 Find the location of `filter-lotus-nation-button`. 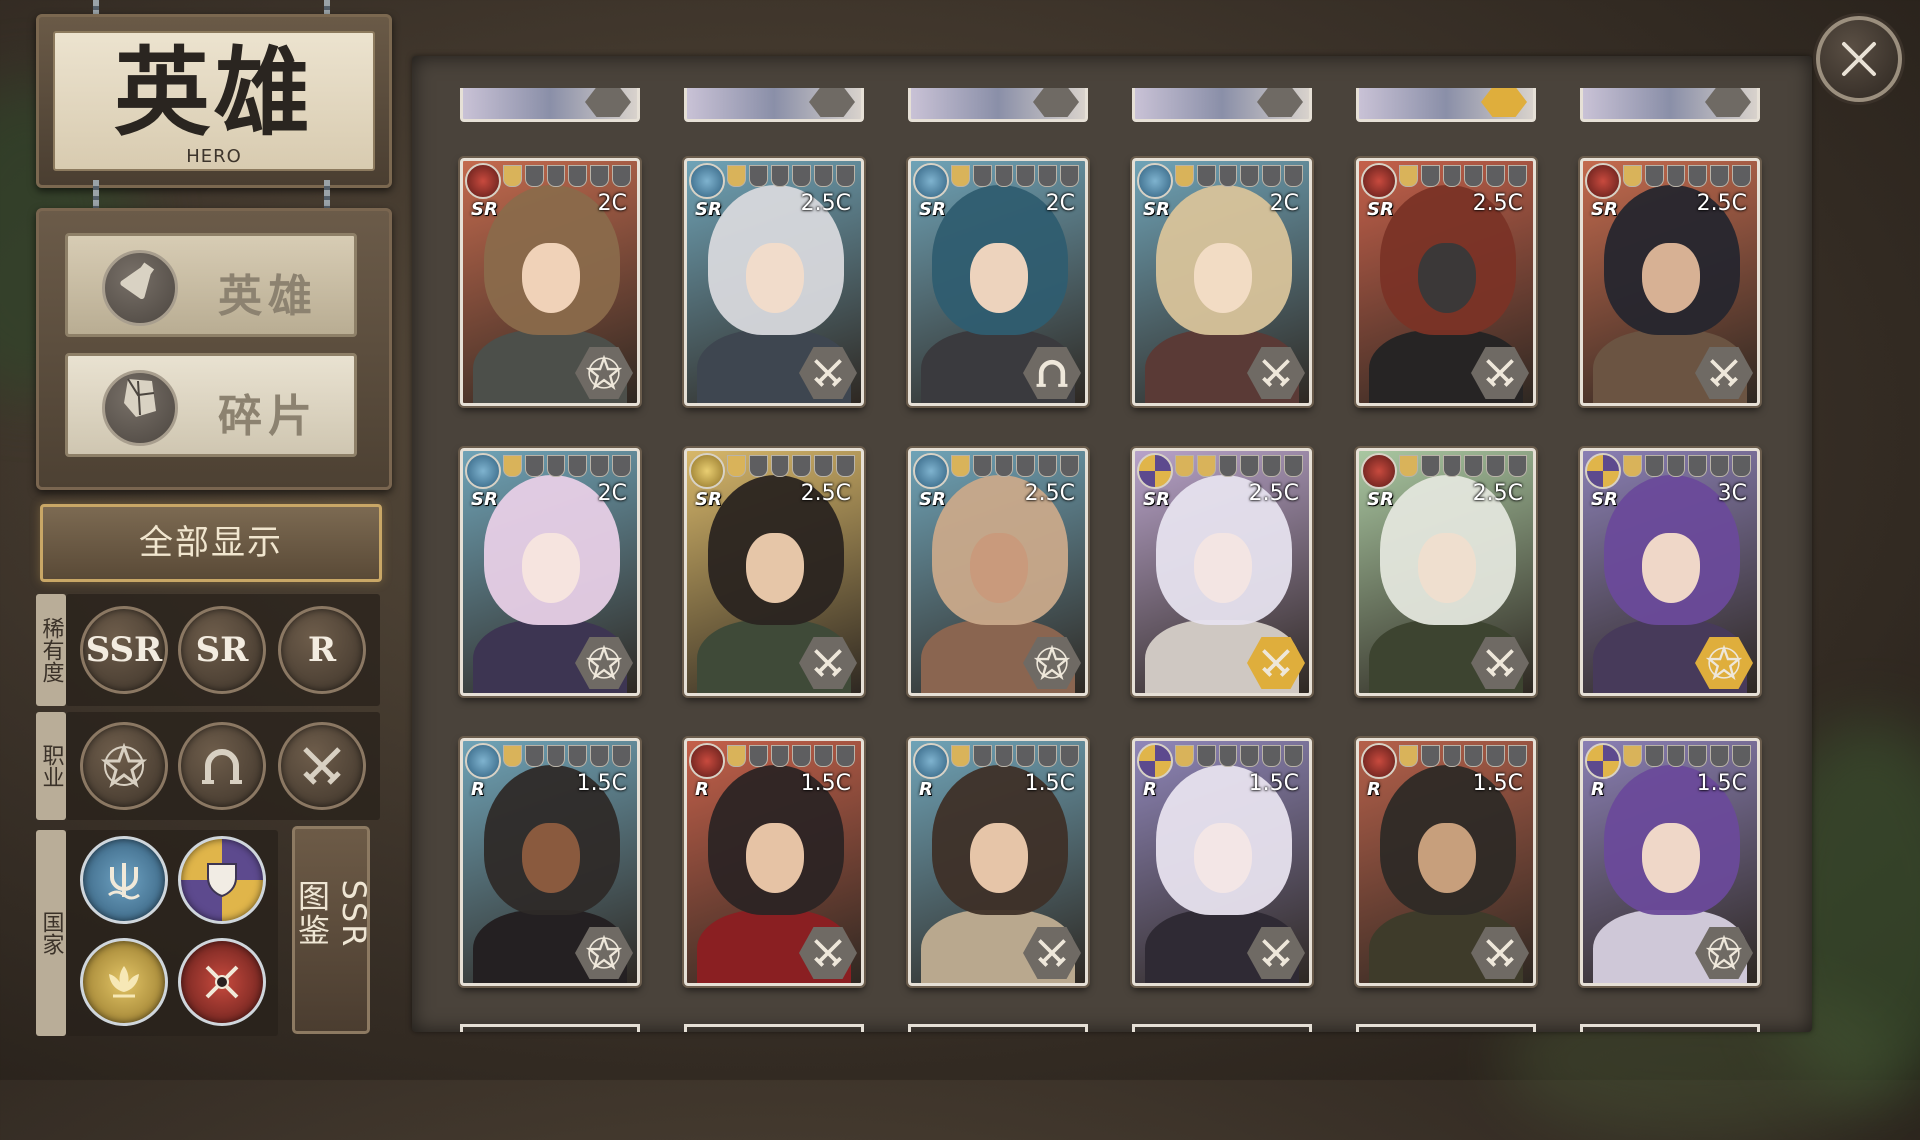

filter-lotus-nation-button is located at coordinates (124, 982).